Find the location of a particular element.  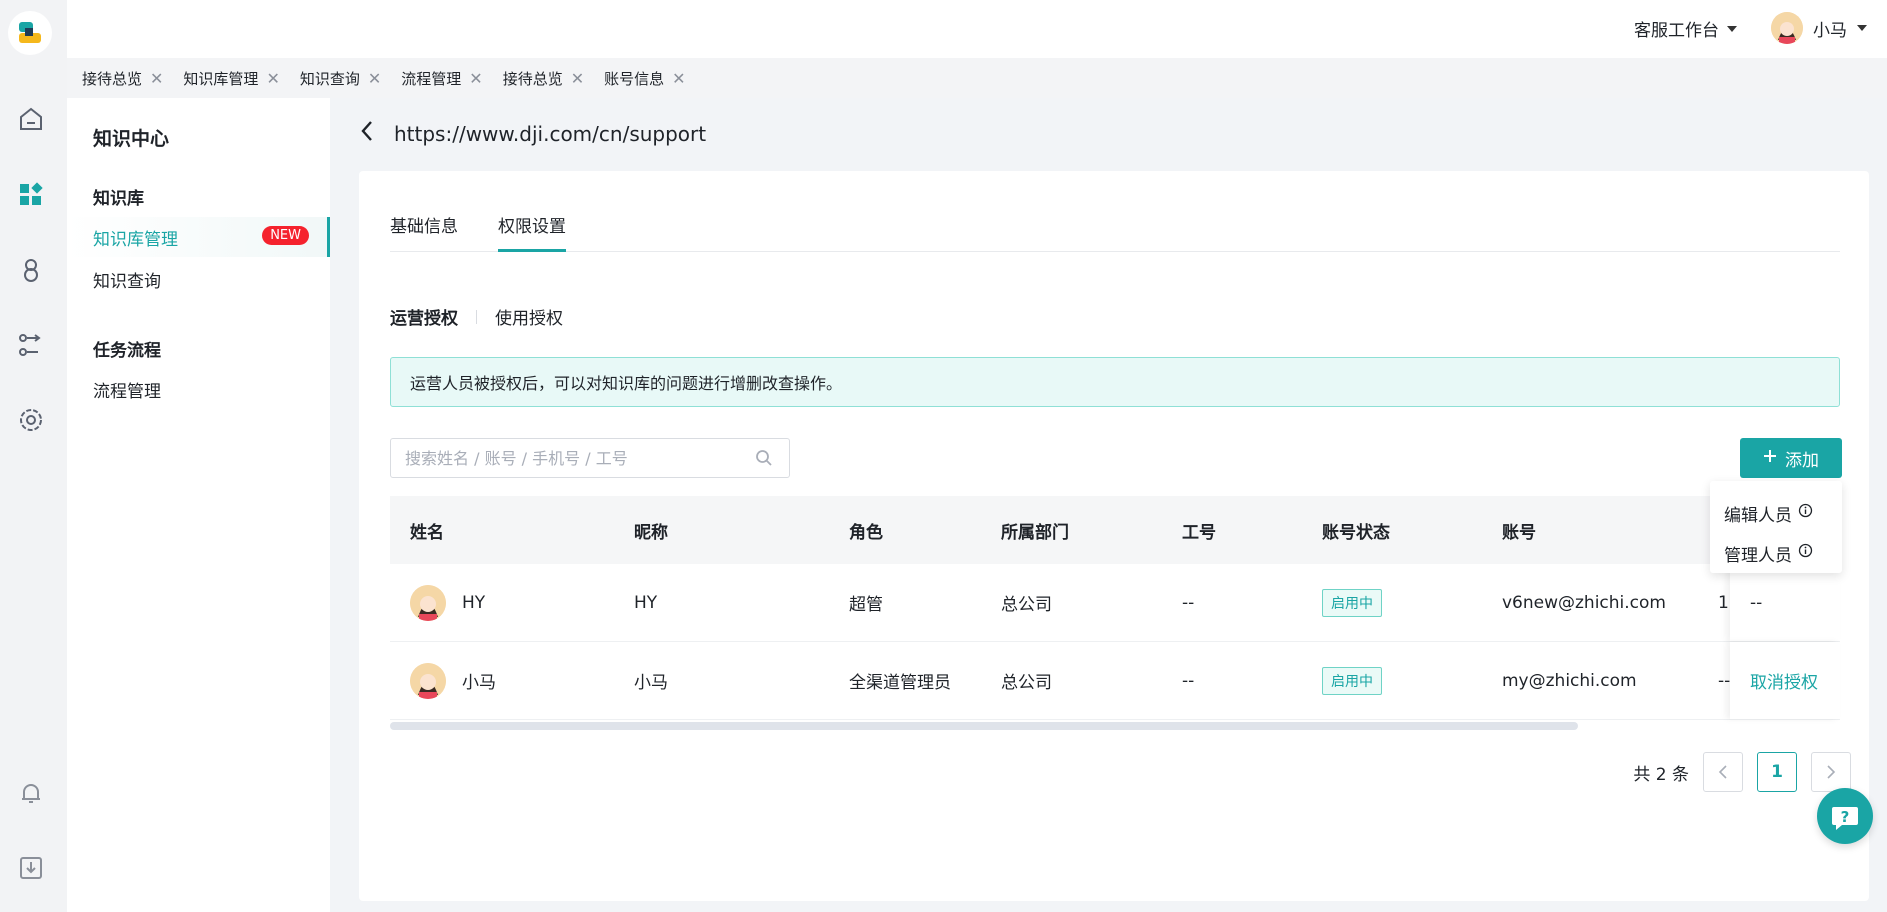

nickname-cell: 小马 is located at coordinates (651, 683).